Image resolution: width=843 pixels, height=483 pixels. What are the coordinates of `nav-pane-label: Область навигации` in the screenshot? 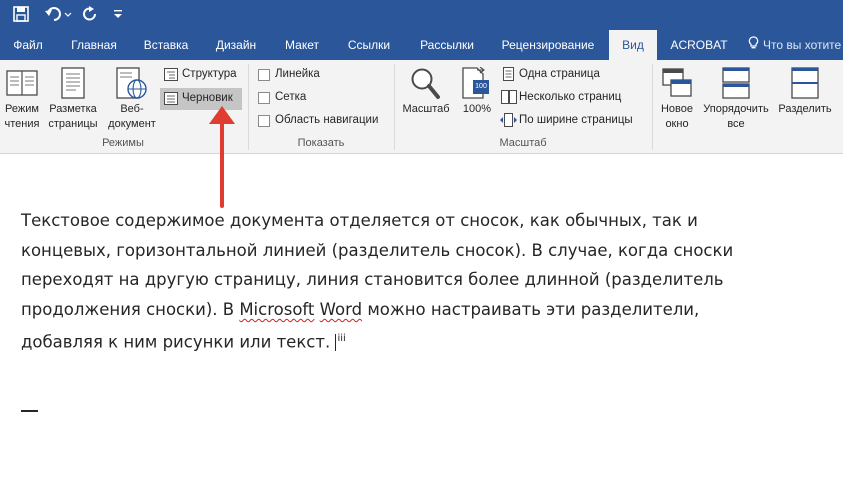 It's located at (327, 120).